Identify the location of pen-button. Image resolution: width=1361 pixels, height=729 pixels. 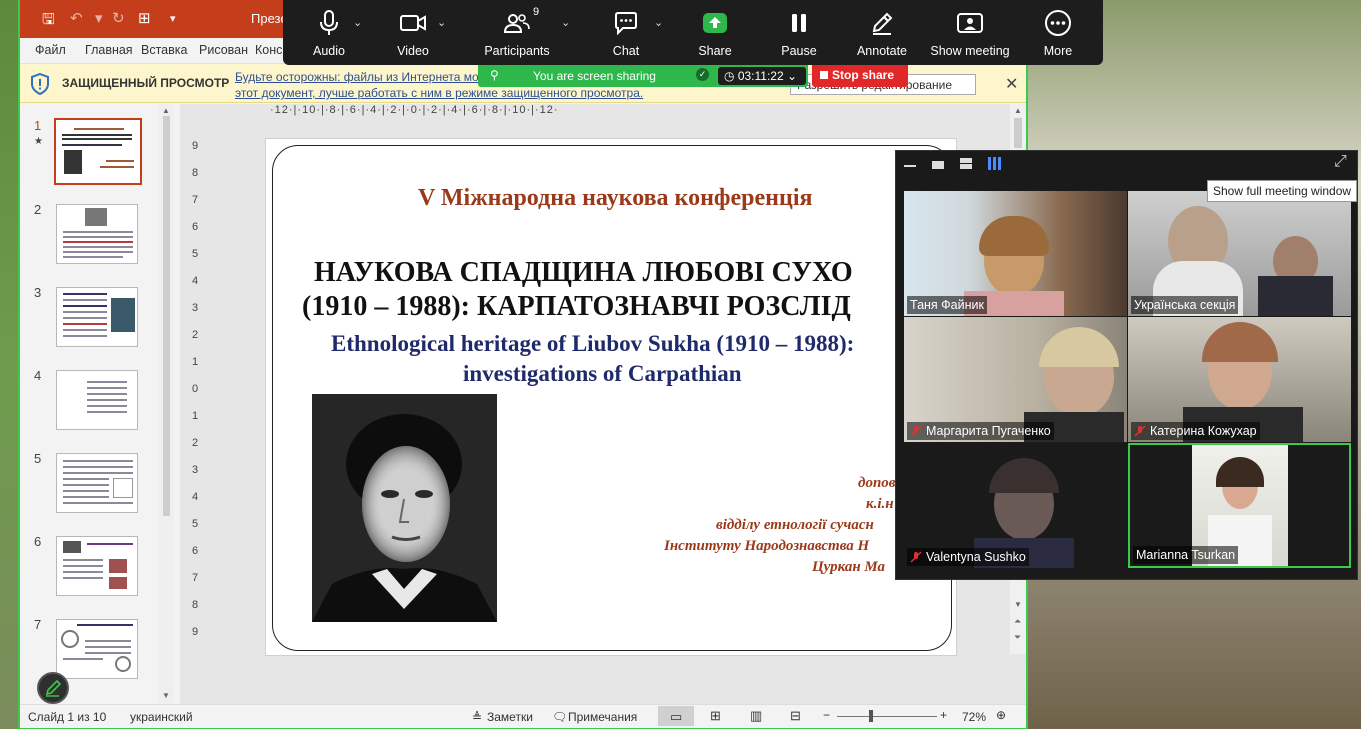
(53, 688).